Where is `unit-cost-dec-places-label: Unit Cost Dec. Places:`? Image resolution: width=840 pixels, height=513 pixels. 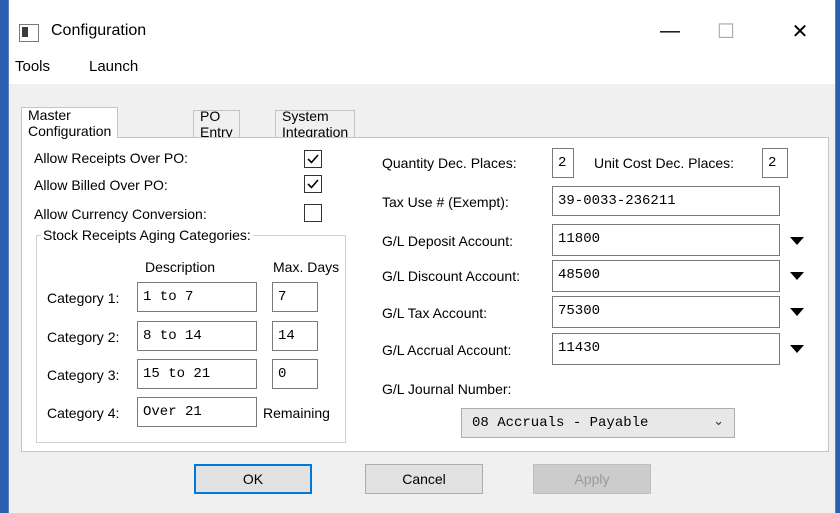 unit-cost-dec-places-label: Unit Cost Dec. Places: is located at coordinates (664, 163).